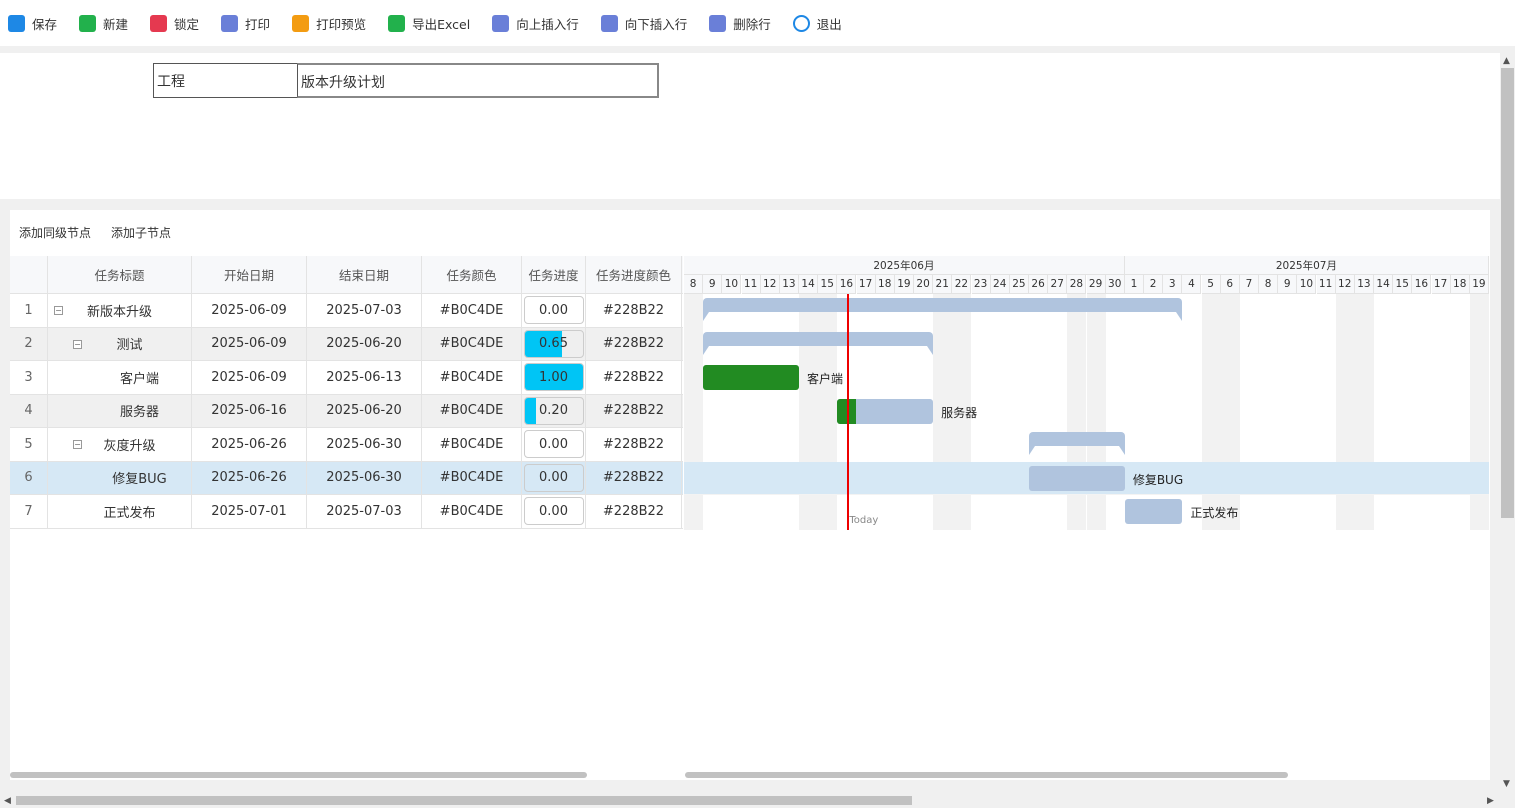  I want to click on cell-text: 2025-06-09, so click(249, 310).